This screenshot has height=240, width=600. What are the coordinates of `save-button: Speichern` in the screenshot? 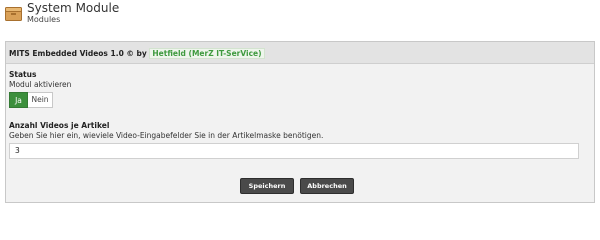 It's located at (267, 186).